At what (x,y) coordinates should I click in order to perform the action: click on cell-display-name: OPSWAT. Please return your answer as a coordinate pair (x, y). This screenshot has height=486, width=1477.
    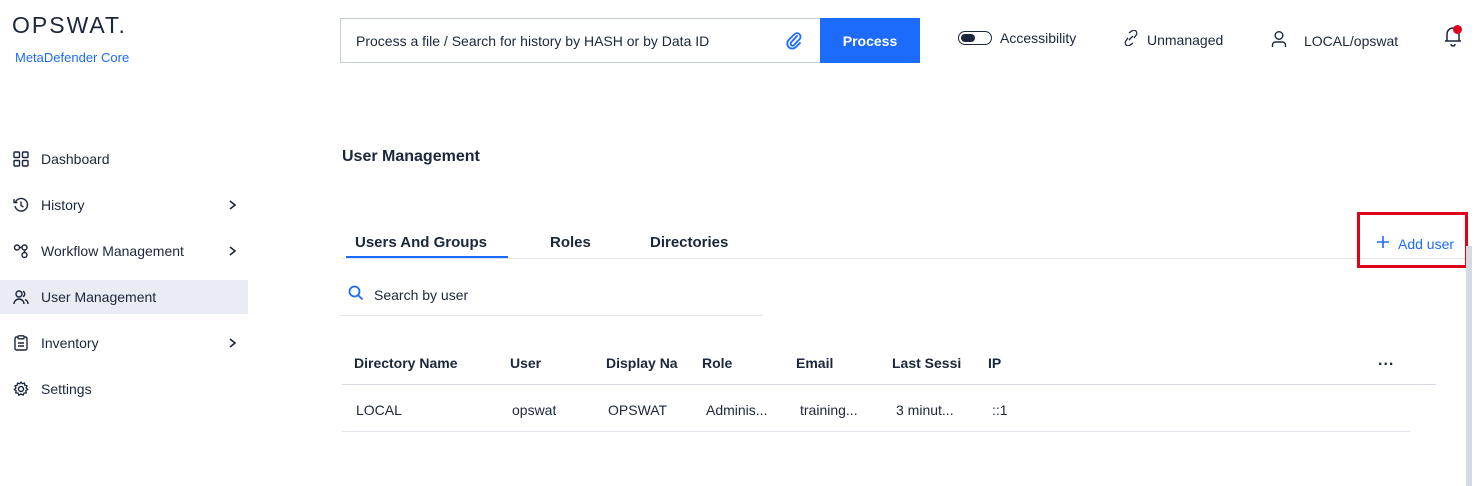
    Looking at the image, I should click on (638, 410).